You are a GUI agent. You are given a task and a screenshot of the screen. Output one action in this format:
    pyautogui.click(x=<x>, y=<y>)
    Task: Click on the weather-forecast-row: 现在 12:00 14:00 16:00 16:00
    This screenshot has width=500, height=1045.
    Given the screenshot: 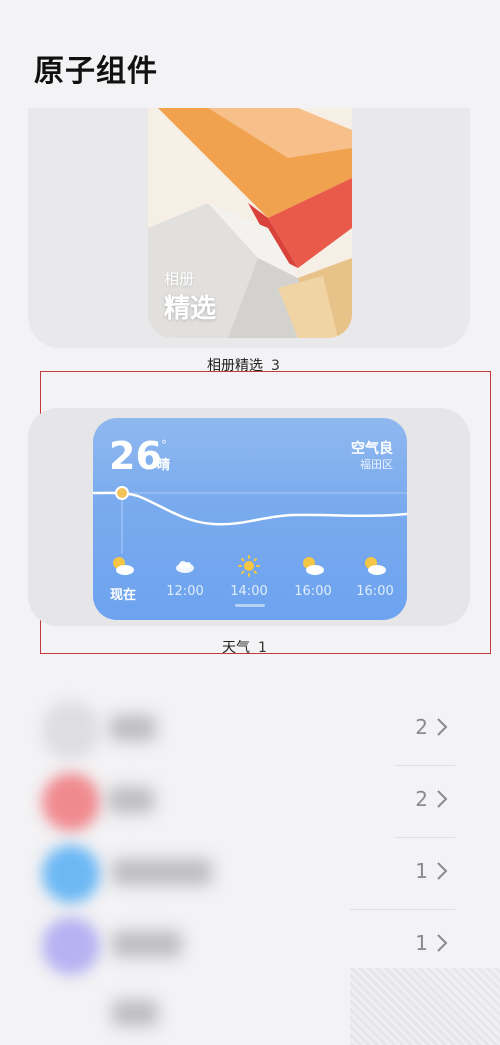 What is the action you would take?
    pyautogui.click(x=250, y=579)
    